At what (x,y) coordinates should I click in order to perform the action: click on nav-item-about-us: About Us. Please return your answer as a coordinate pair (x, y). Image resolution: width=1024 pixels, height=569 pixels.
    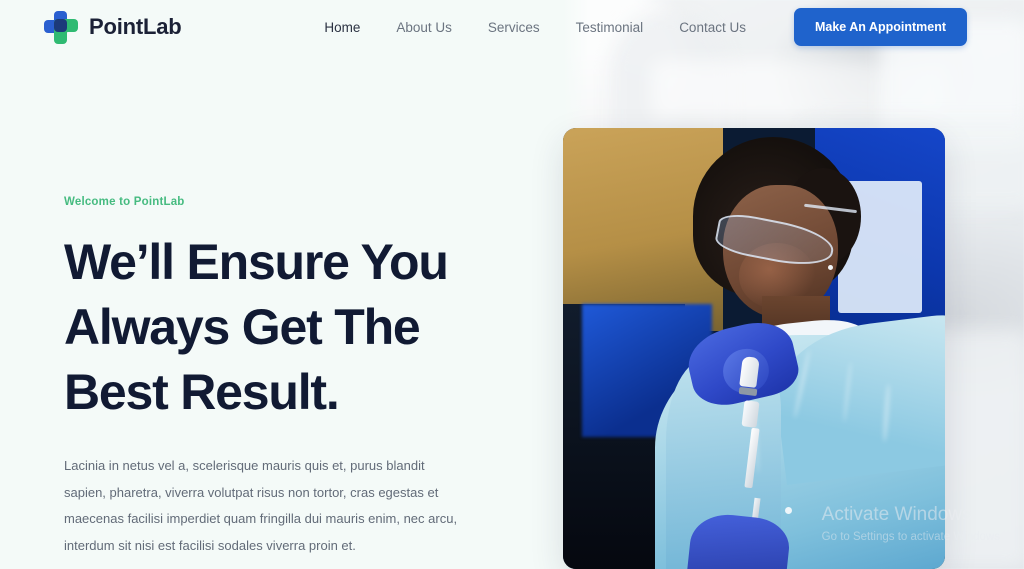
    Looking at the image, I should click on (424, 27).